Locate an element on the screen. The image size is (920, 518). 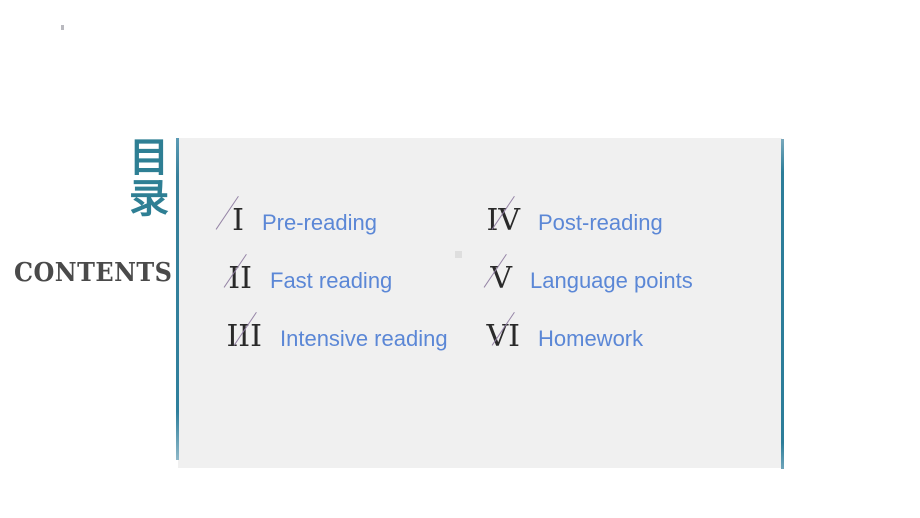
page-title-cn: 目 录 is located at coordinates (149, 179).